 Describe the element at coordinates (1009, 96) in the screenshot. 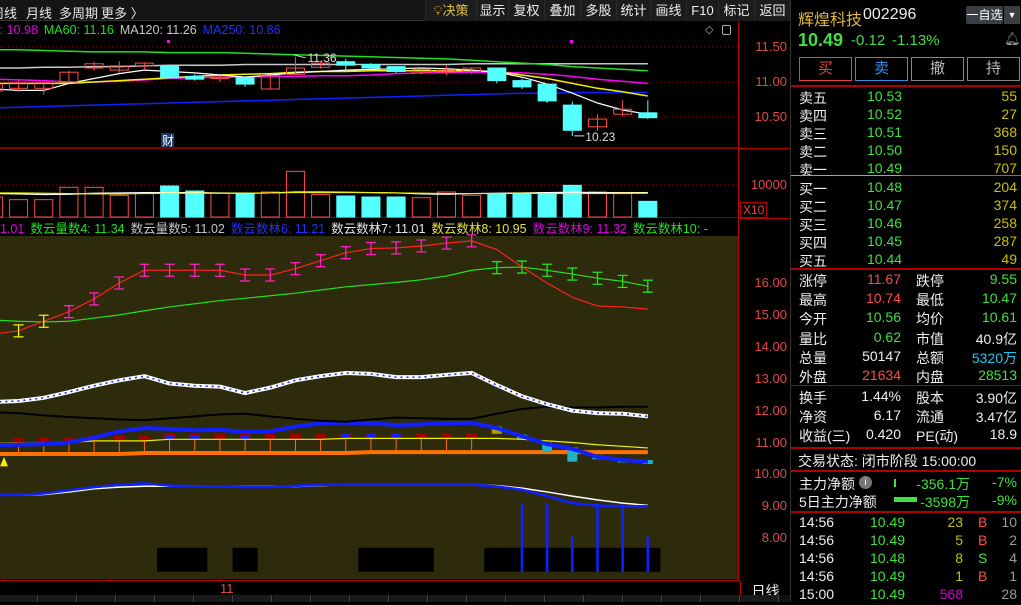

I see `level-volume: 55` at that location.